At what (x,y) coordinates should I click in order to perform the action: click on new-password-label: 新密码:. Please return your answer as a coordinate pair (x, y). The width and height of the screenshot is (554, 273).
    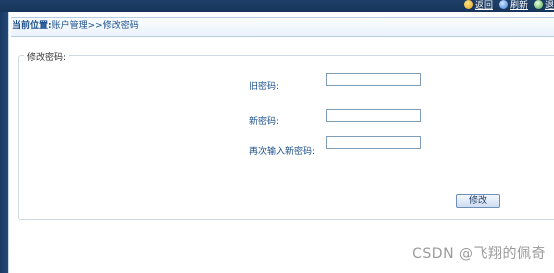
    Looking at the image, I should click on (264, 122).